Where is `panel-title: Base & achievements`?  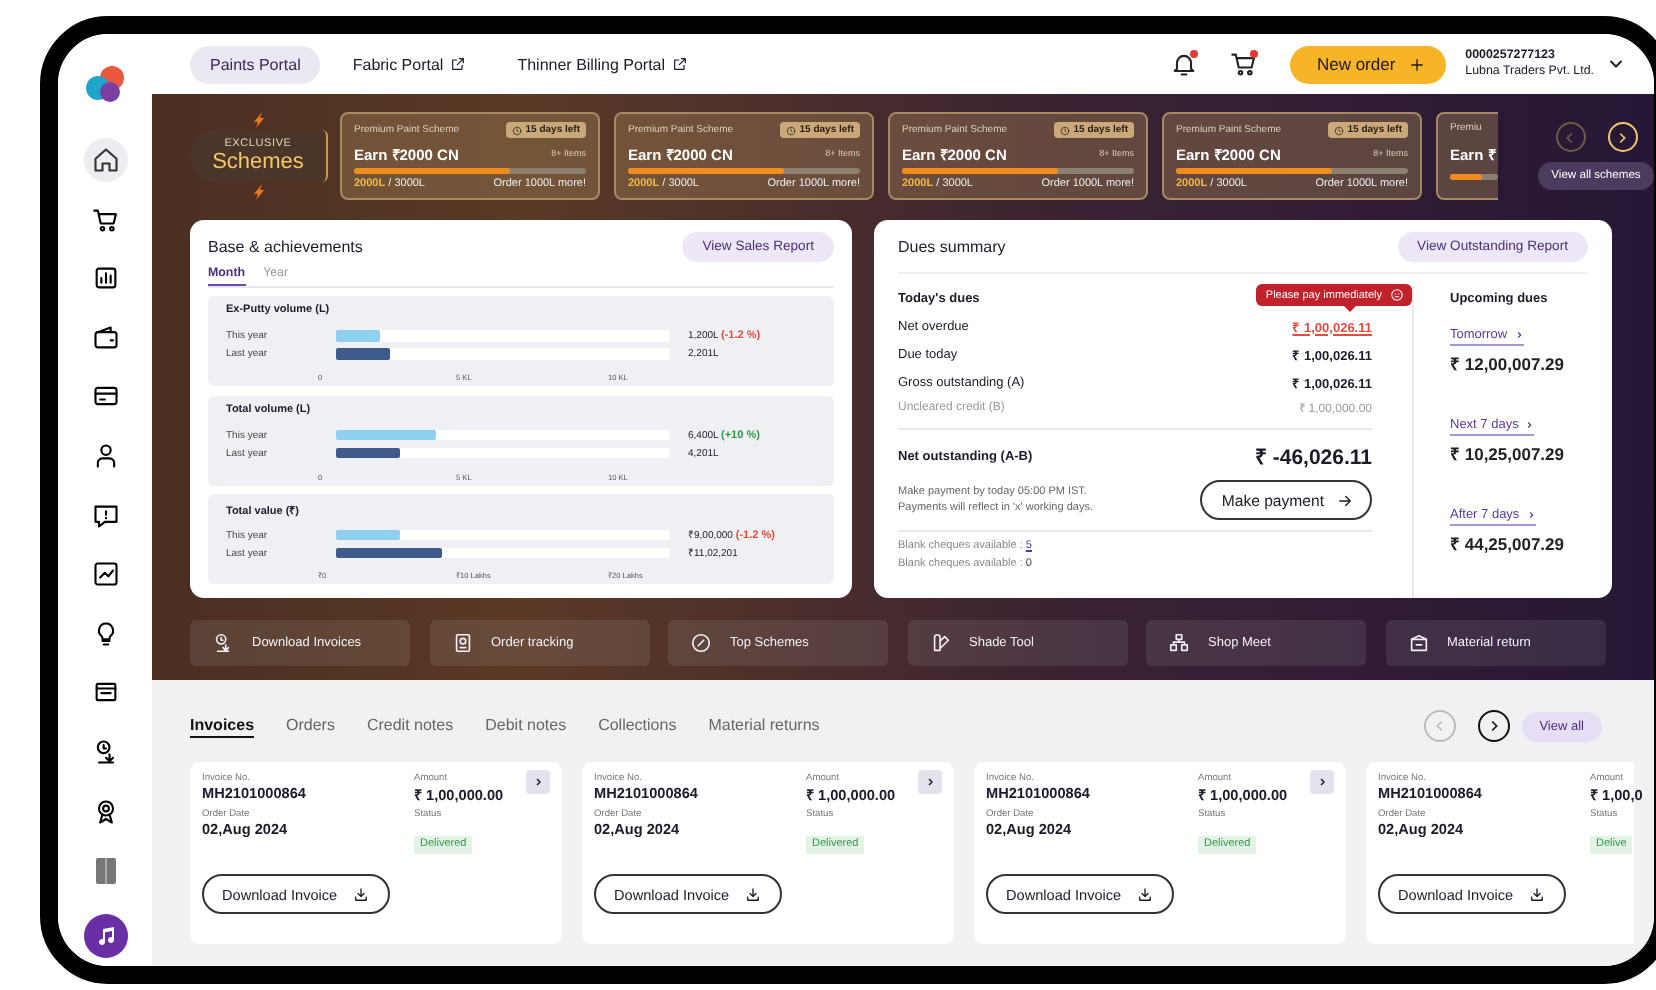 panel-title: Base & achievements is located at coordinates (285, 247).